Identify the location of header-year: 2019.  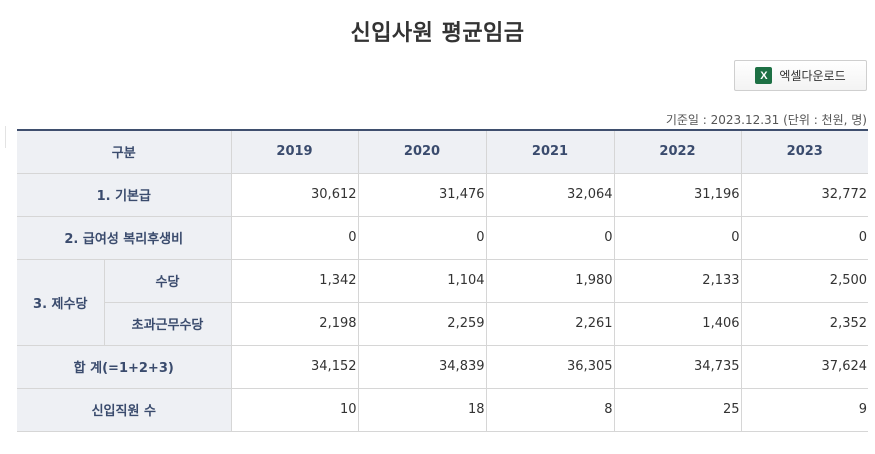
(295, 151).